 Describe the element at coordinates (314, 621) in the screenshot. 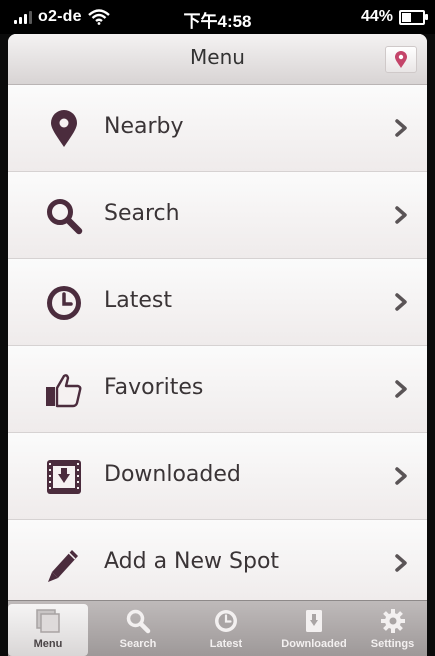

I see `download-icon` at that location.